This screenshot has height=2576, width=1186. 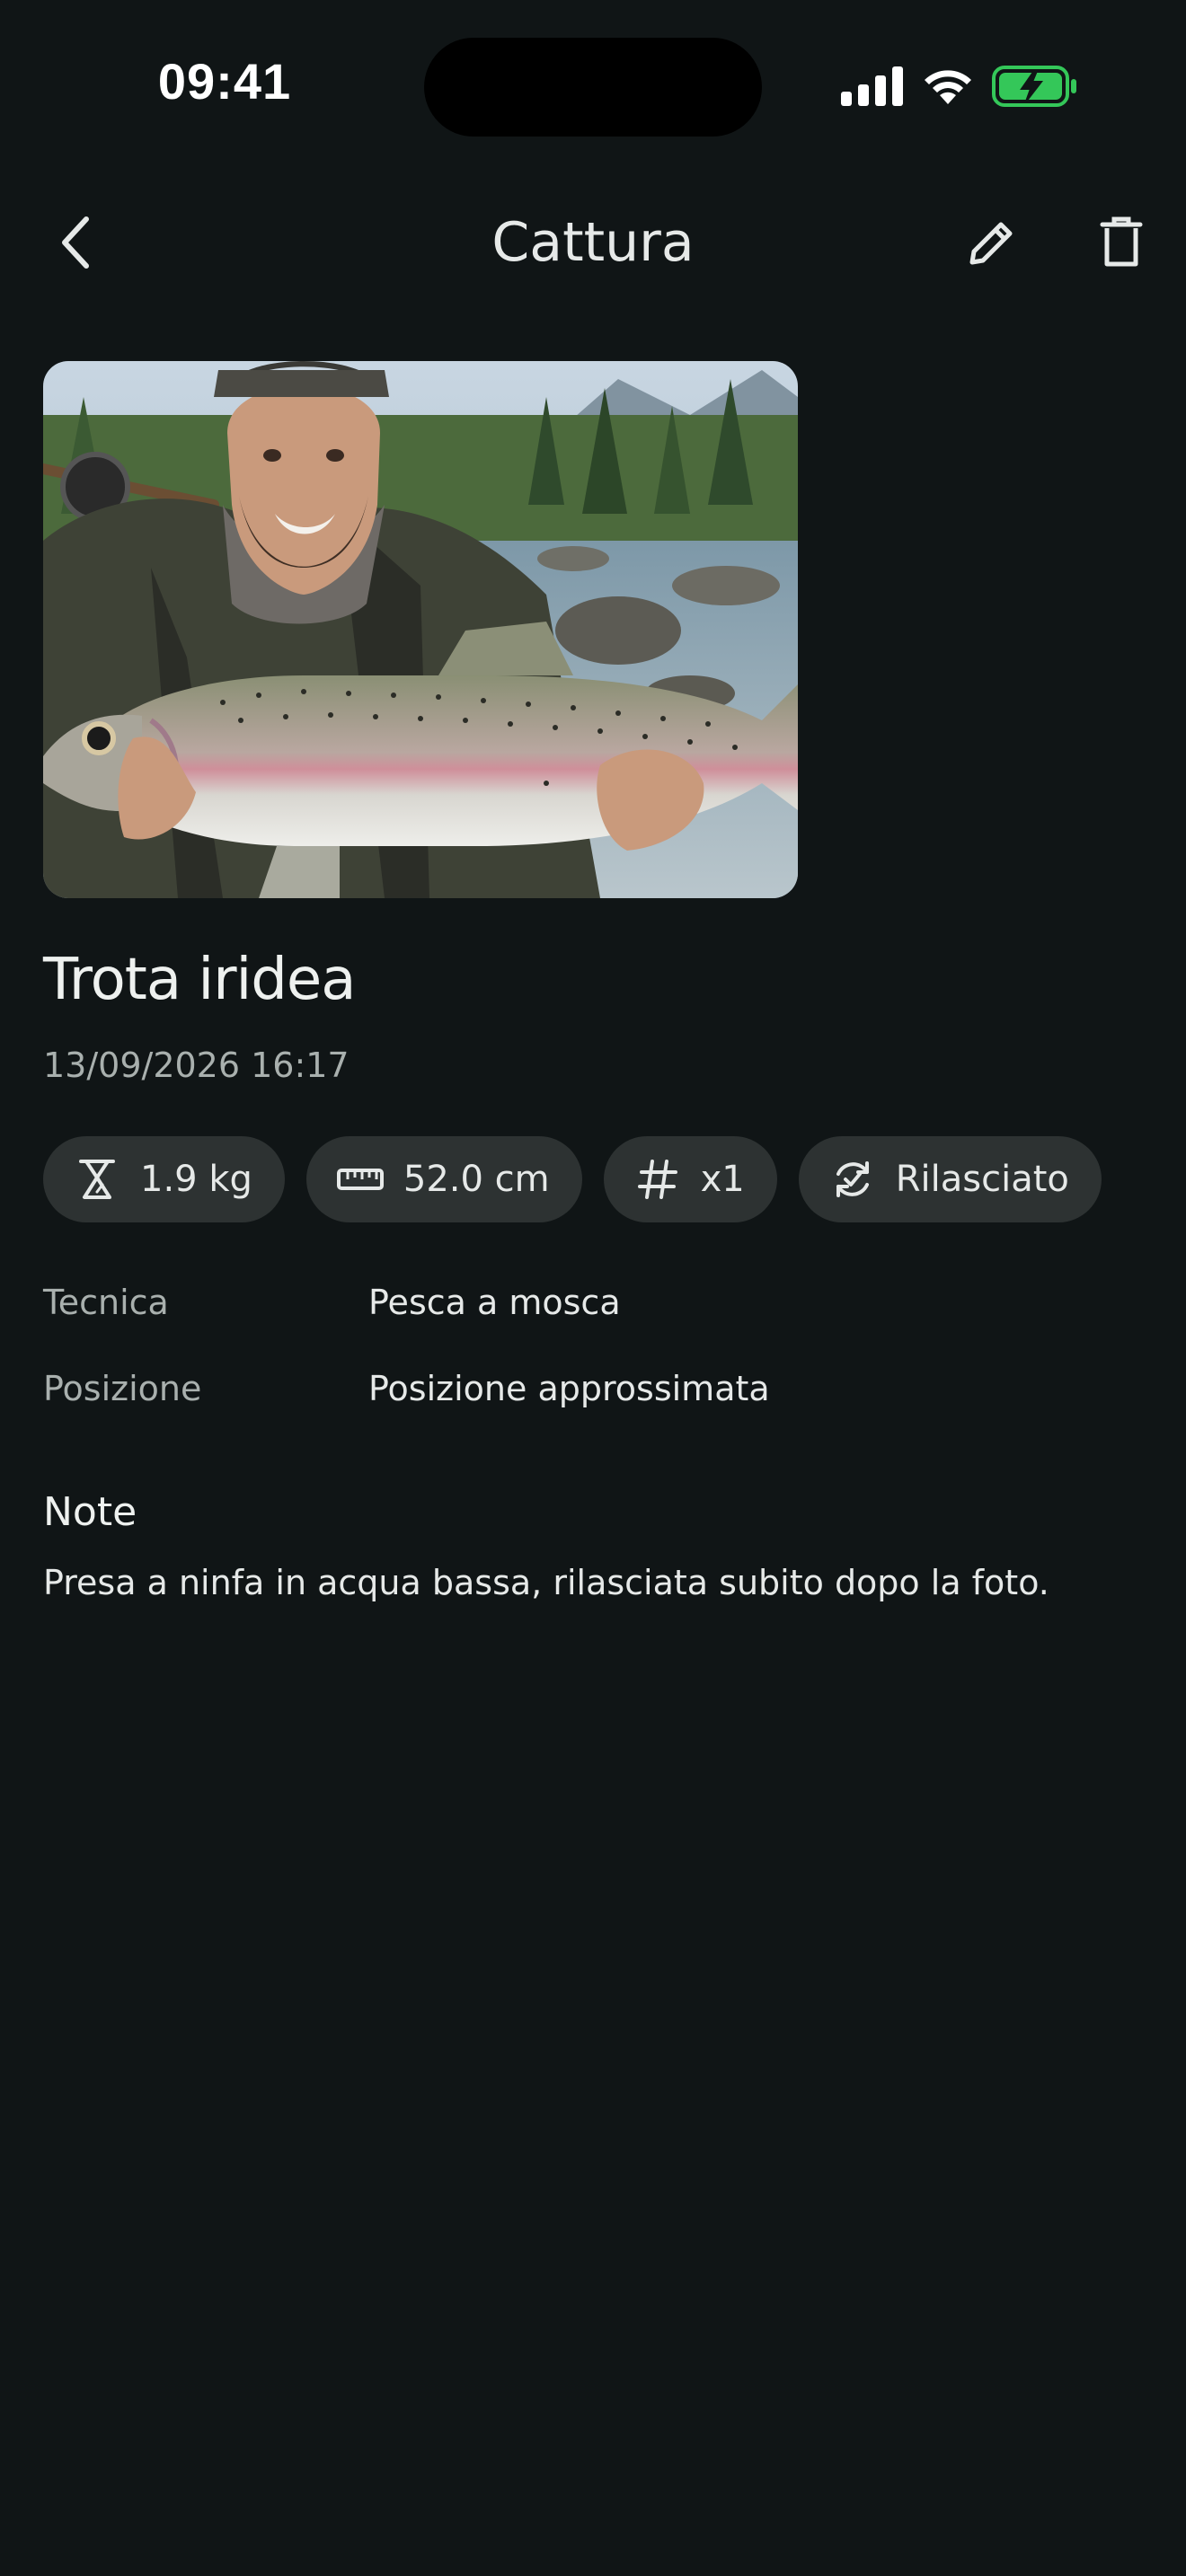 What do you see at coordinates (196, 1179) in the screenshot?
I see `weight-value: 1.9 kg` at bounding box center [196, 1179].